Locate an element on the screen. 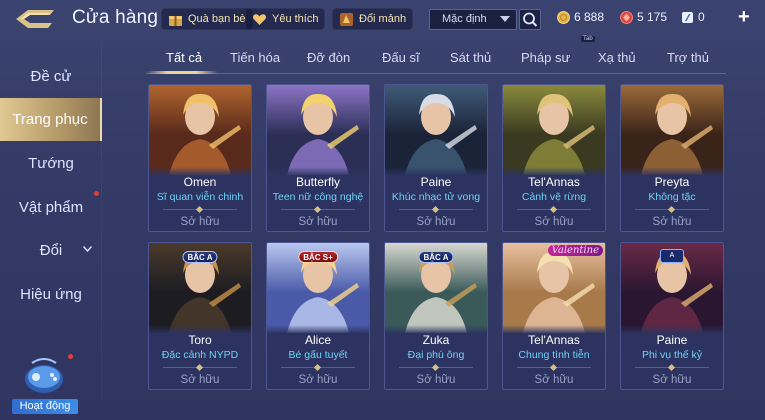 Image resolution: width=765 pixels, height=420 pixels. tab-mage: Pháp sư is located at coordinates (545, 57).